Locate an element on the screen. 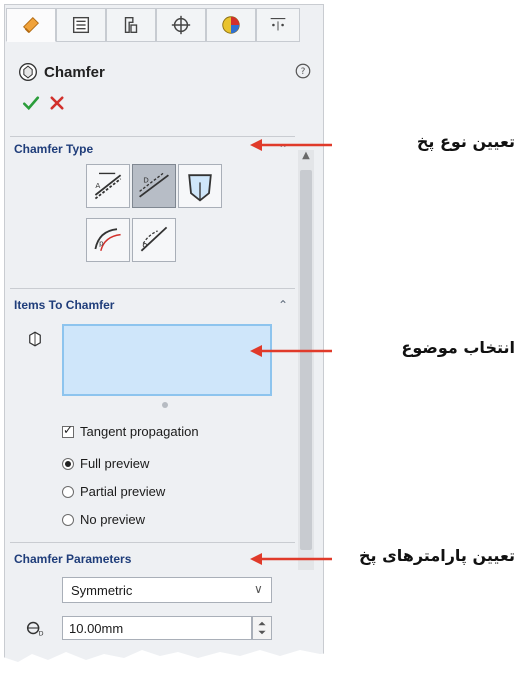 The height and width of the screenshot is (680, 527). svg-text: A is located at coordinates (97, 185).